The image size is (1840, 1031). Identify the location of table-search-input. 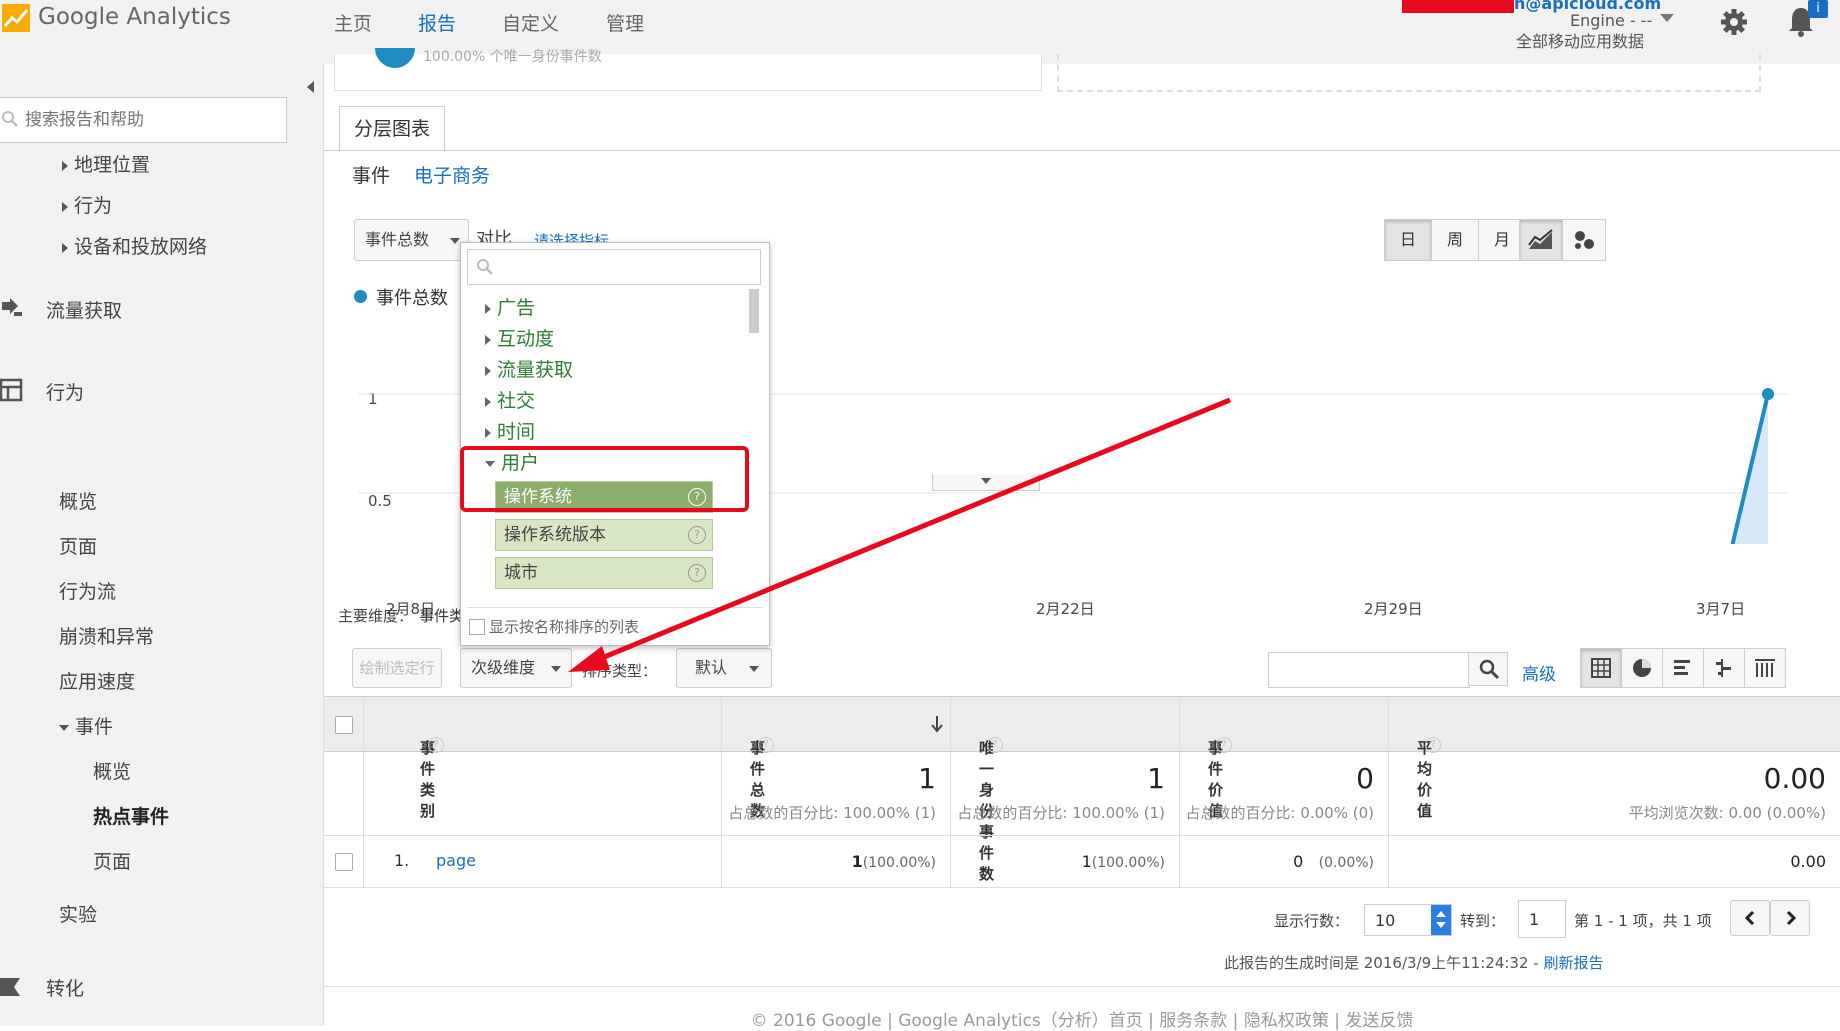
(1369, 670).